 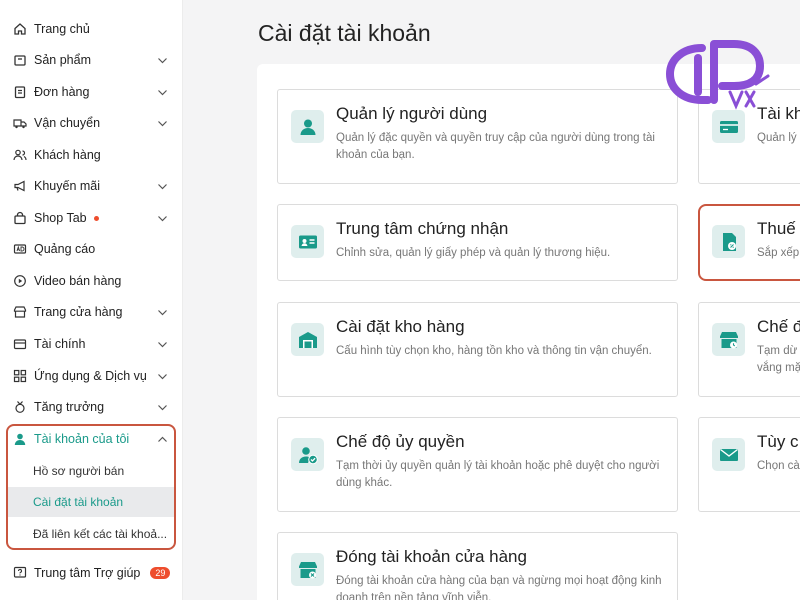 What do you see at coordinates (20, 155) in the screenshot?
I see `users-icon` at bounding box center [20, 155].